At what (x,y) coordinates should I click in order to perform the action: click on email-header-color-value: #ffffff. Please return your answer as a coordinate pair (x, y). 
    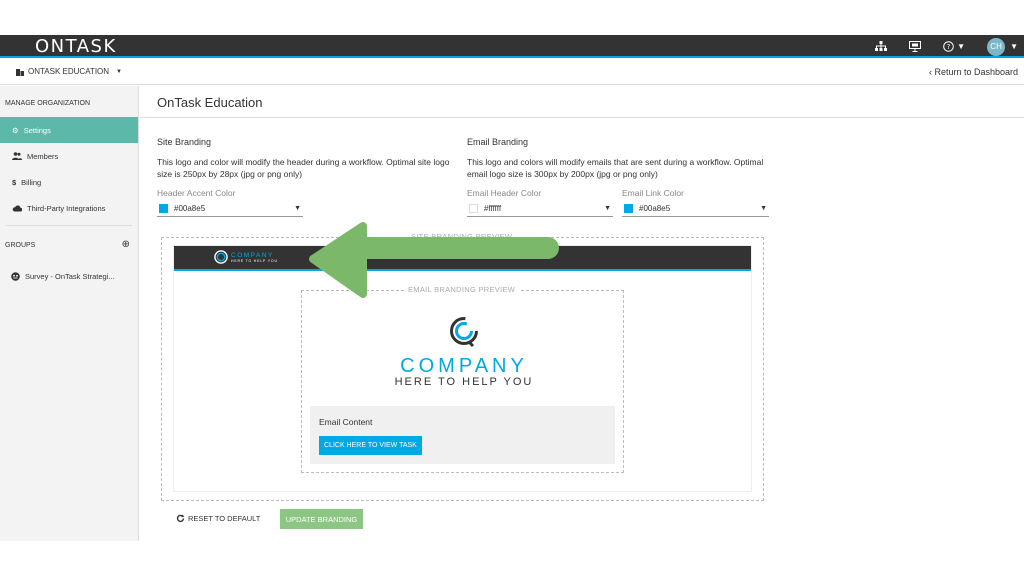
    Looking at the image, I should click on (493, 208).